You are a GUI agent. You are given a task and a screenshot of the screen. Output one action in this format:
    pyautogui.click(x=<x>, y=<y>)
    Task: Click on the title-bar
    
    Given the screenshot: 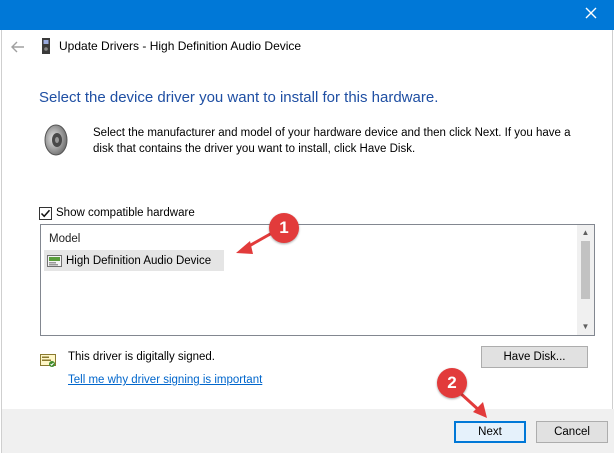 What is the action you would take?
    pyautogui.click(x=307, y=15)
    